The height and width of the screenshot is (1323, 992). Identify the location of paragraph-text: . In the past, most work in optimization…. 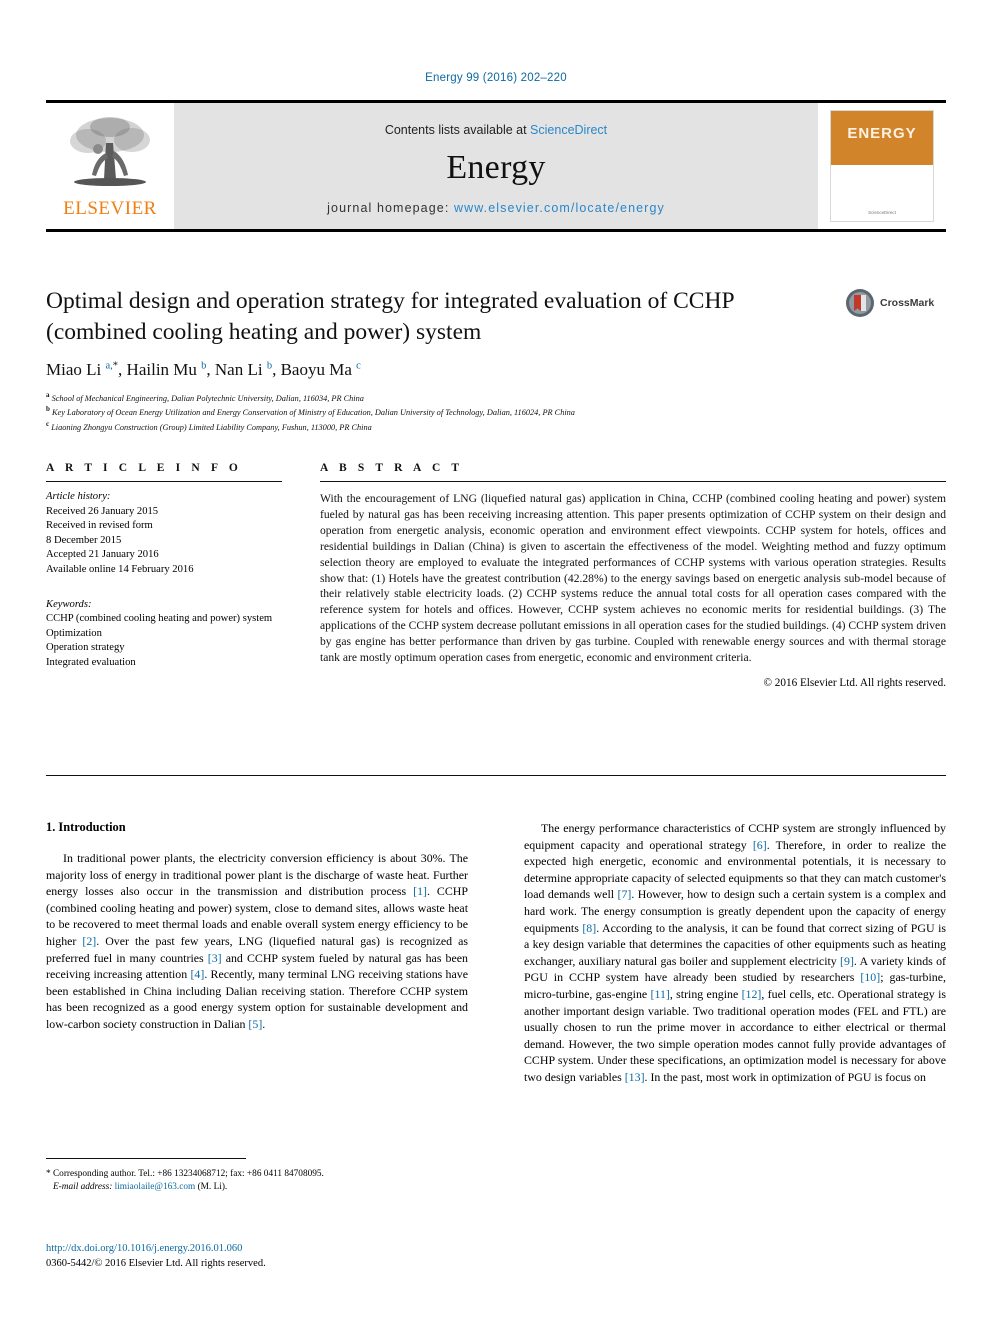
(785, 1076).